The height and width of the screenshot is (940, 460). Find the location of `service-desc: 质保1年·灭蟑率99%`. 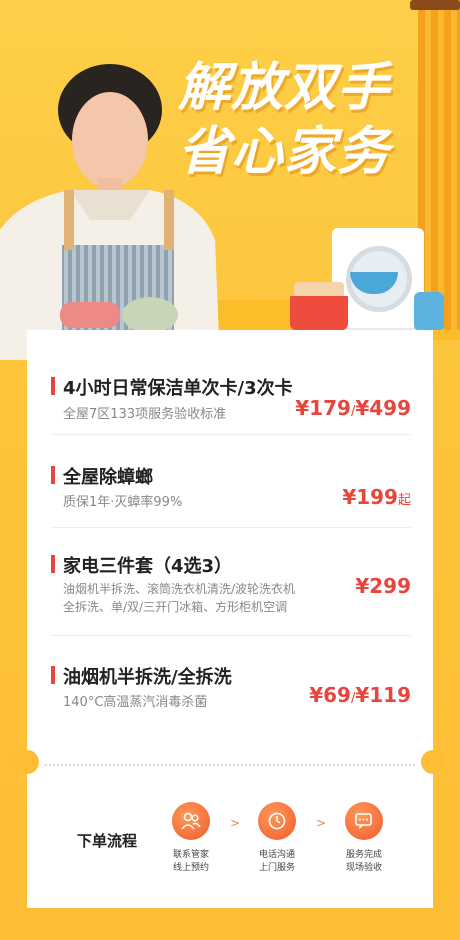

service-desc: 质保1年·灭蟑率99% is located at coordinates (123, 502).